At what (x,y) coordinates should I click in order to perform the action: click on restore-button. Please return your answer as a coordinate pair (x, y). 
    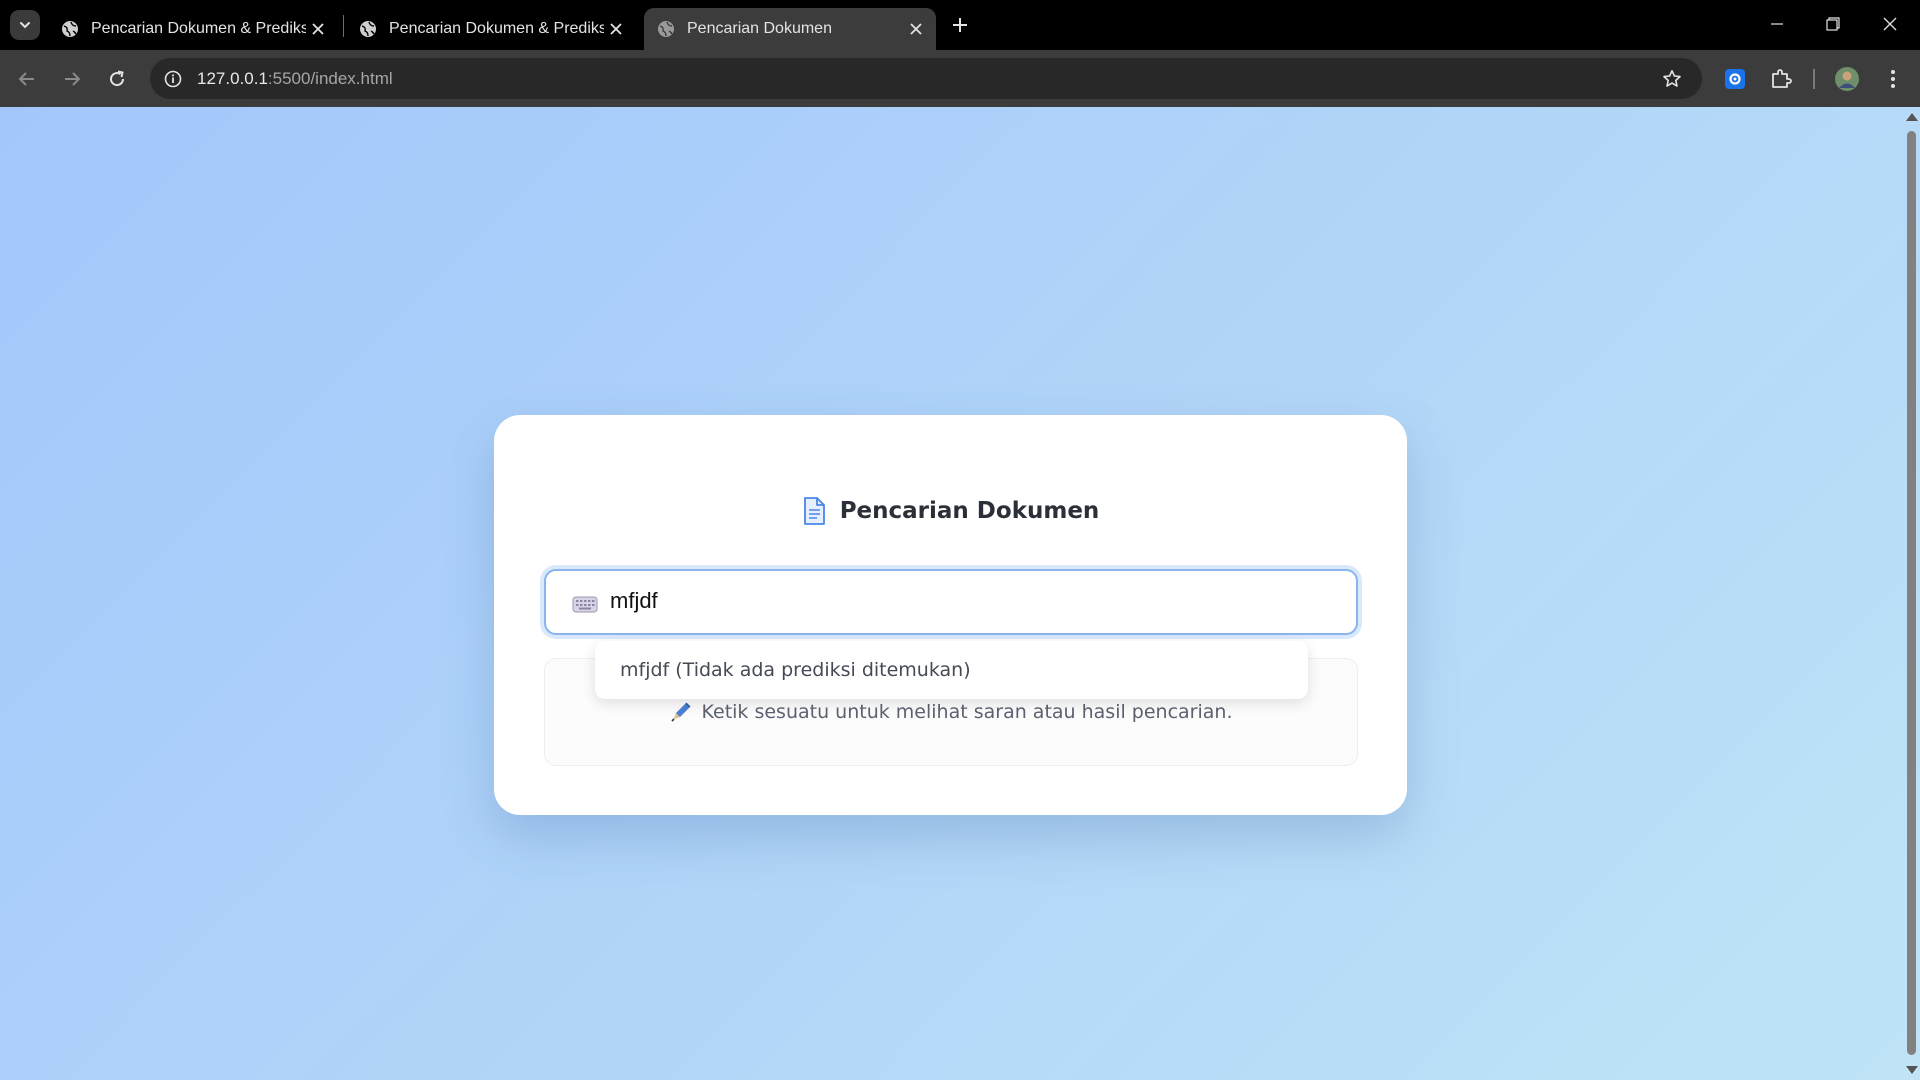
    Looking at the image, I should click on (1833, 24).